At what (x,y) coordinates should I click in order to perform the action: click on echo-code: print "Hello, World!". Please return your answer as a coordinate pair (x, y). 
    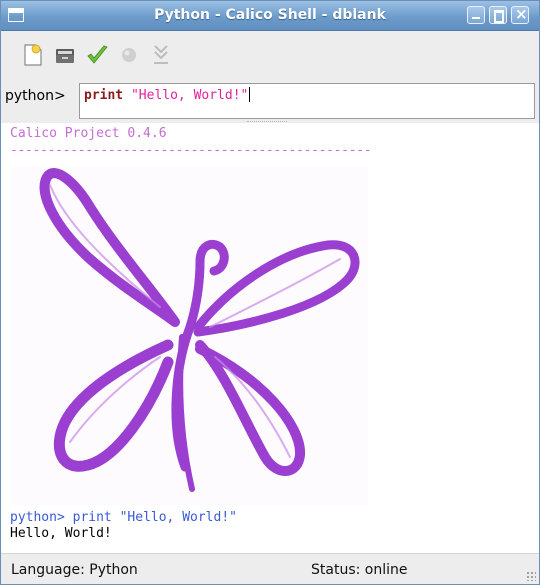
    Looking at the image, I should click on (154, 517).